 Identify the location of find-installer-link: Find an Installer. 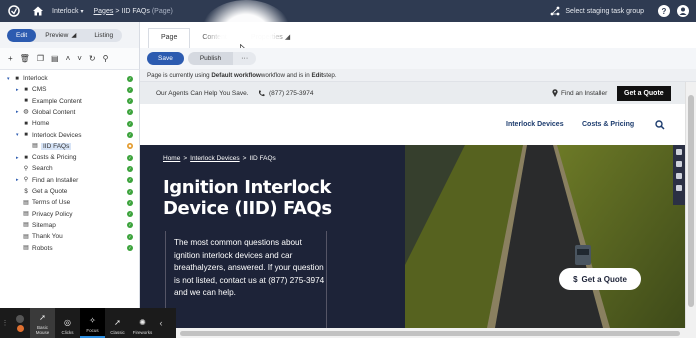
(579, 93).